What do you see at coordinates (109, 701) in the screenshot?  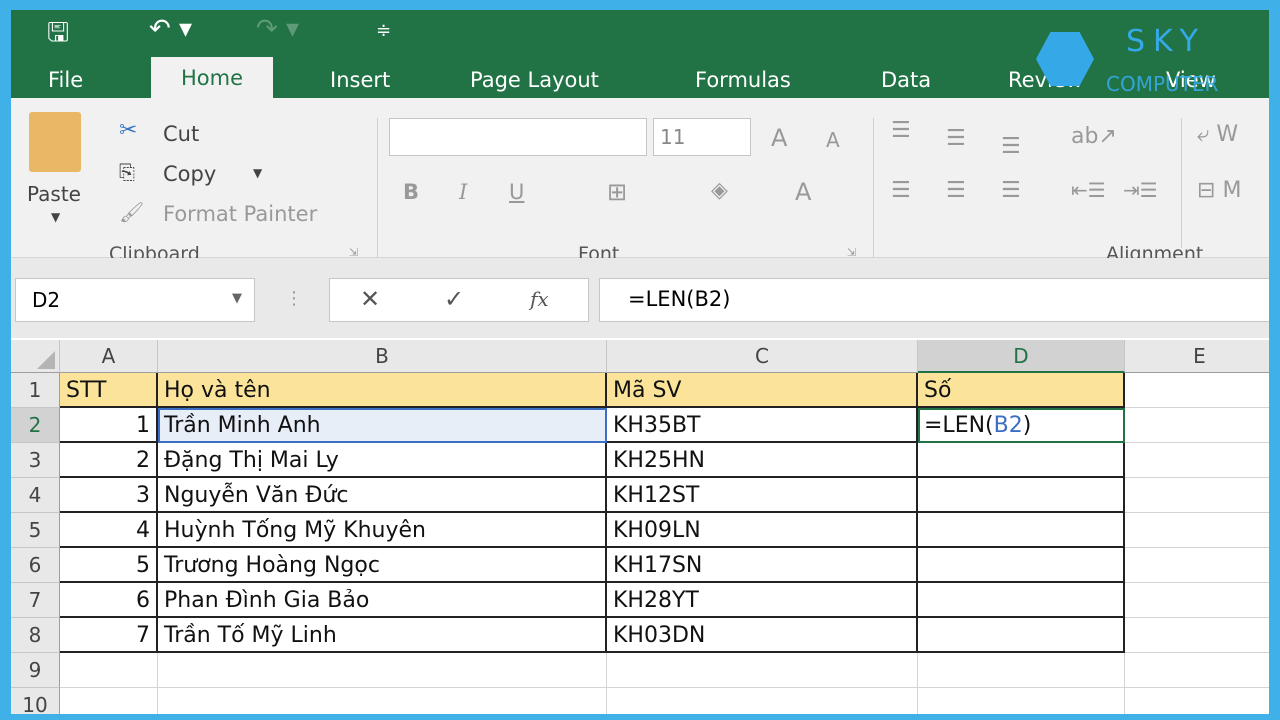 I see `cell-a10` at bounding box center [109, 701].